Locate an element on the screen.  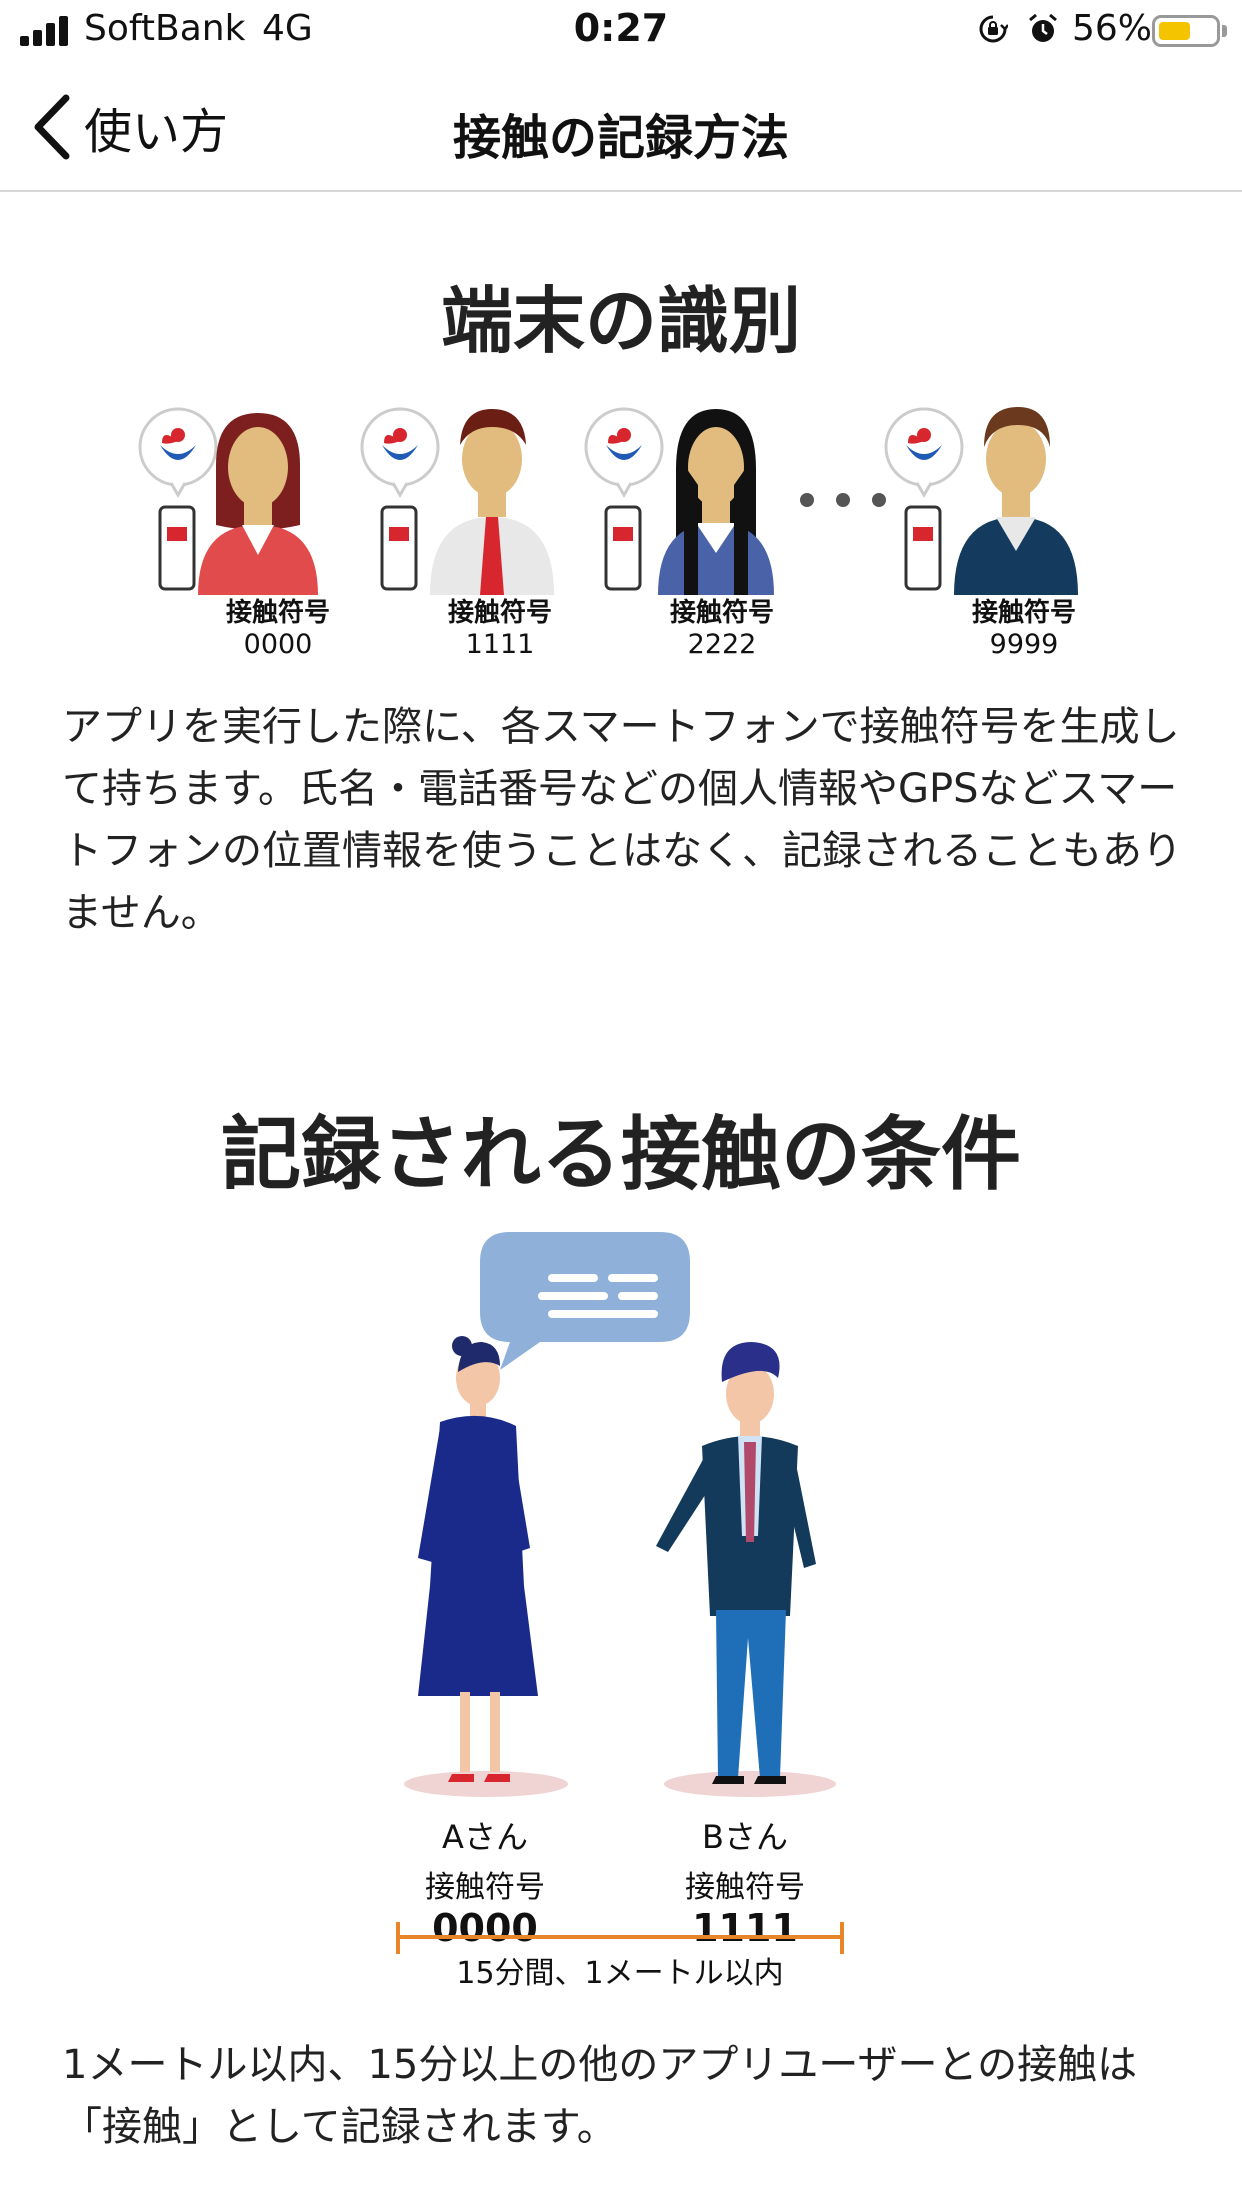
section-heading-identify: 端末の識別 is located at coordinates (620, 321).